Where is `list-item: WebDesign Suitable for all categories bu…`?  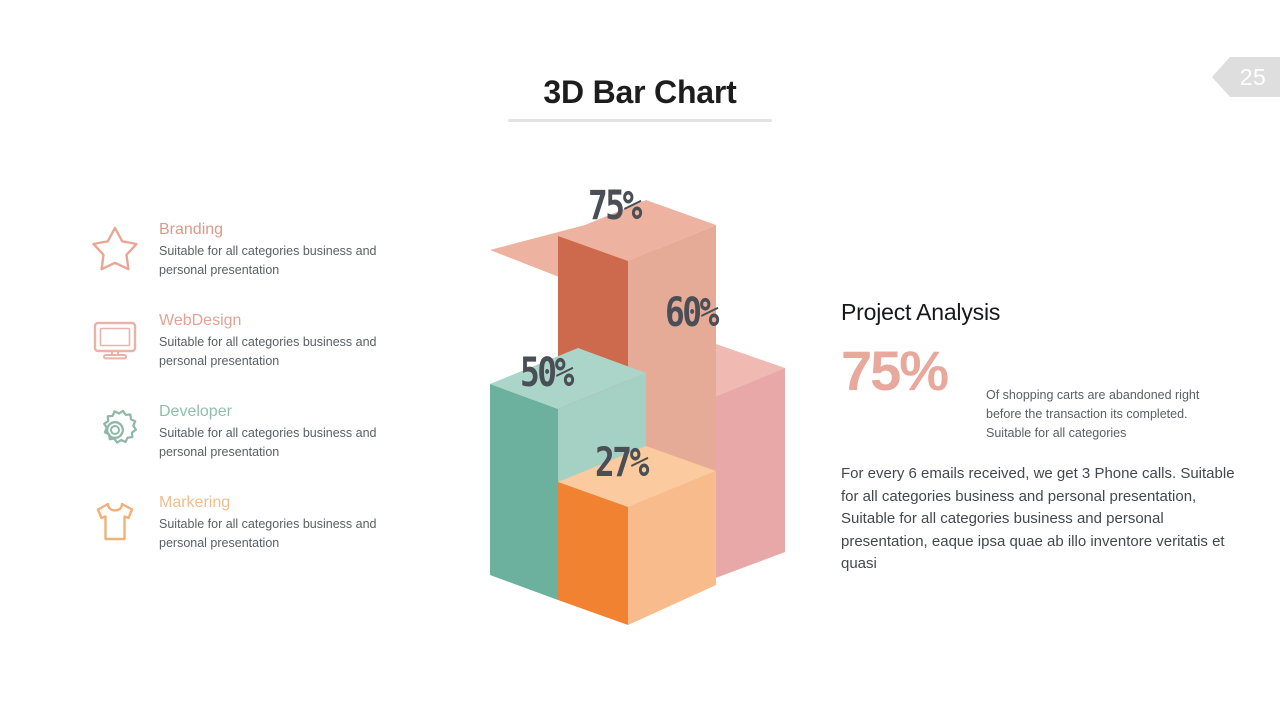
list-item: WebDesign Suitable for all categories bu… is located at coordinates (250, 355).